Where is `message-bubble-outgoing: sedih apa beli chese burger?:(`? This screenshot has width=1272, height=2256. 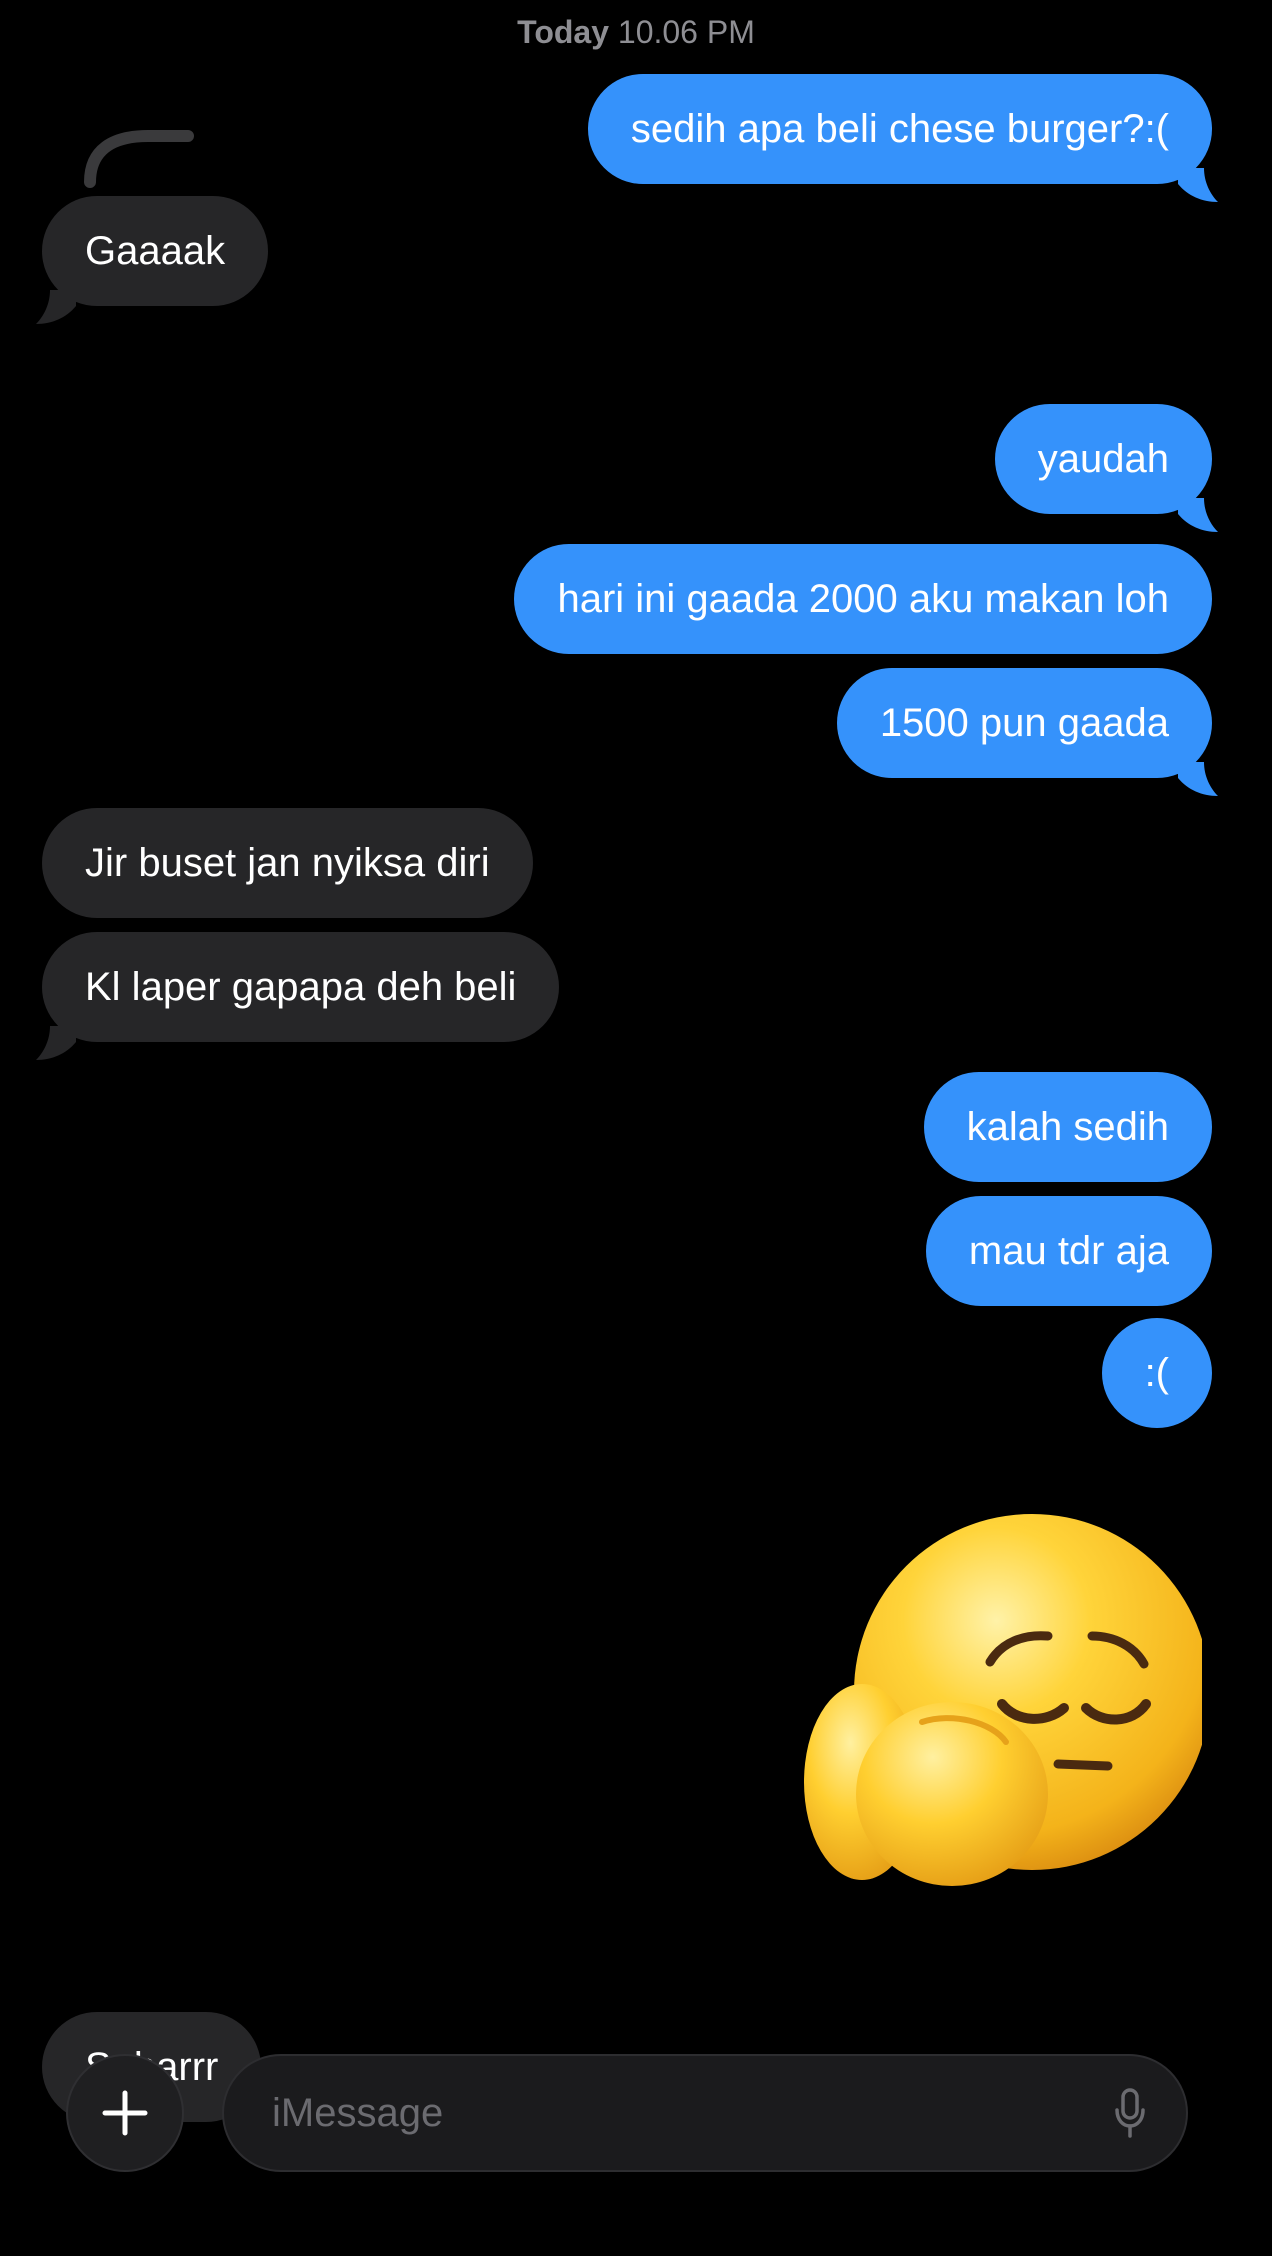
message-bubble-outgoing: sedih apa beli chese burger?:( is located at coordinates (899, 129).